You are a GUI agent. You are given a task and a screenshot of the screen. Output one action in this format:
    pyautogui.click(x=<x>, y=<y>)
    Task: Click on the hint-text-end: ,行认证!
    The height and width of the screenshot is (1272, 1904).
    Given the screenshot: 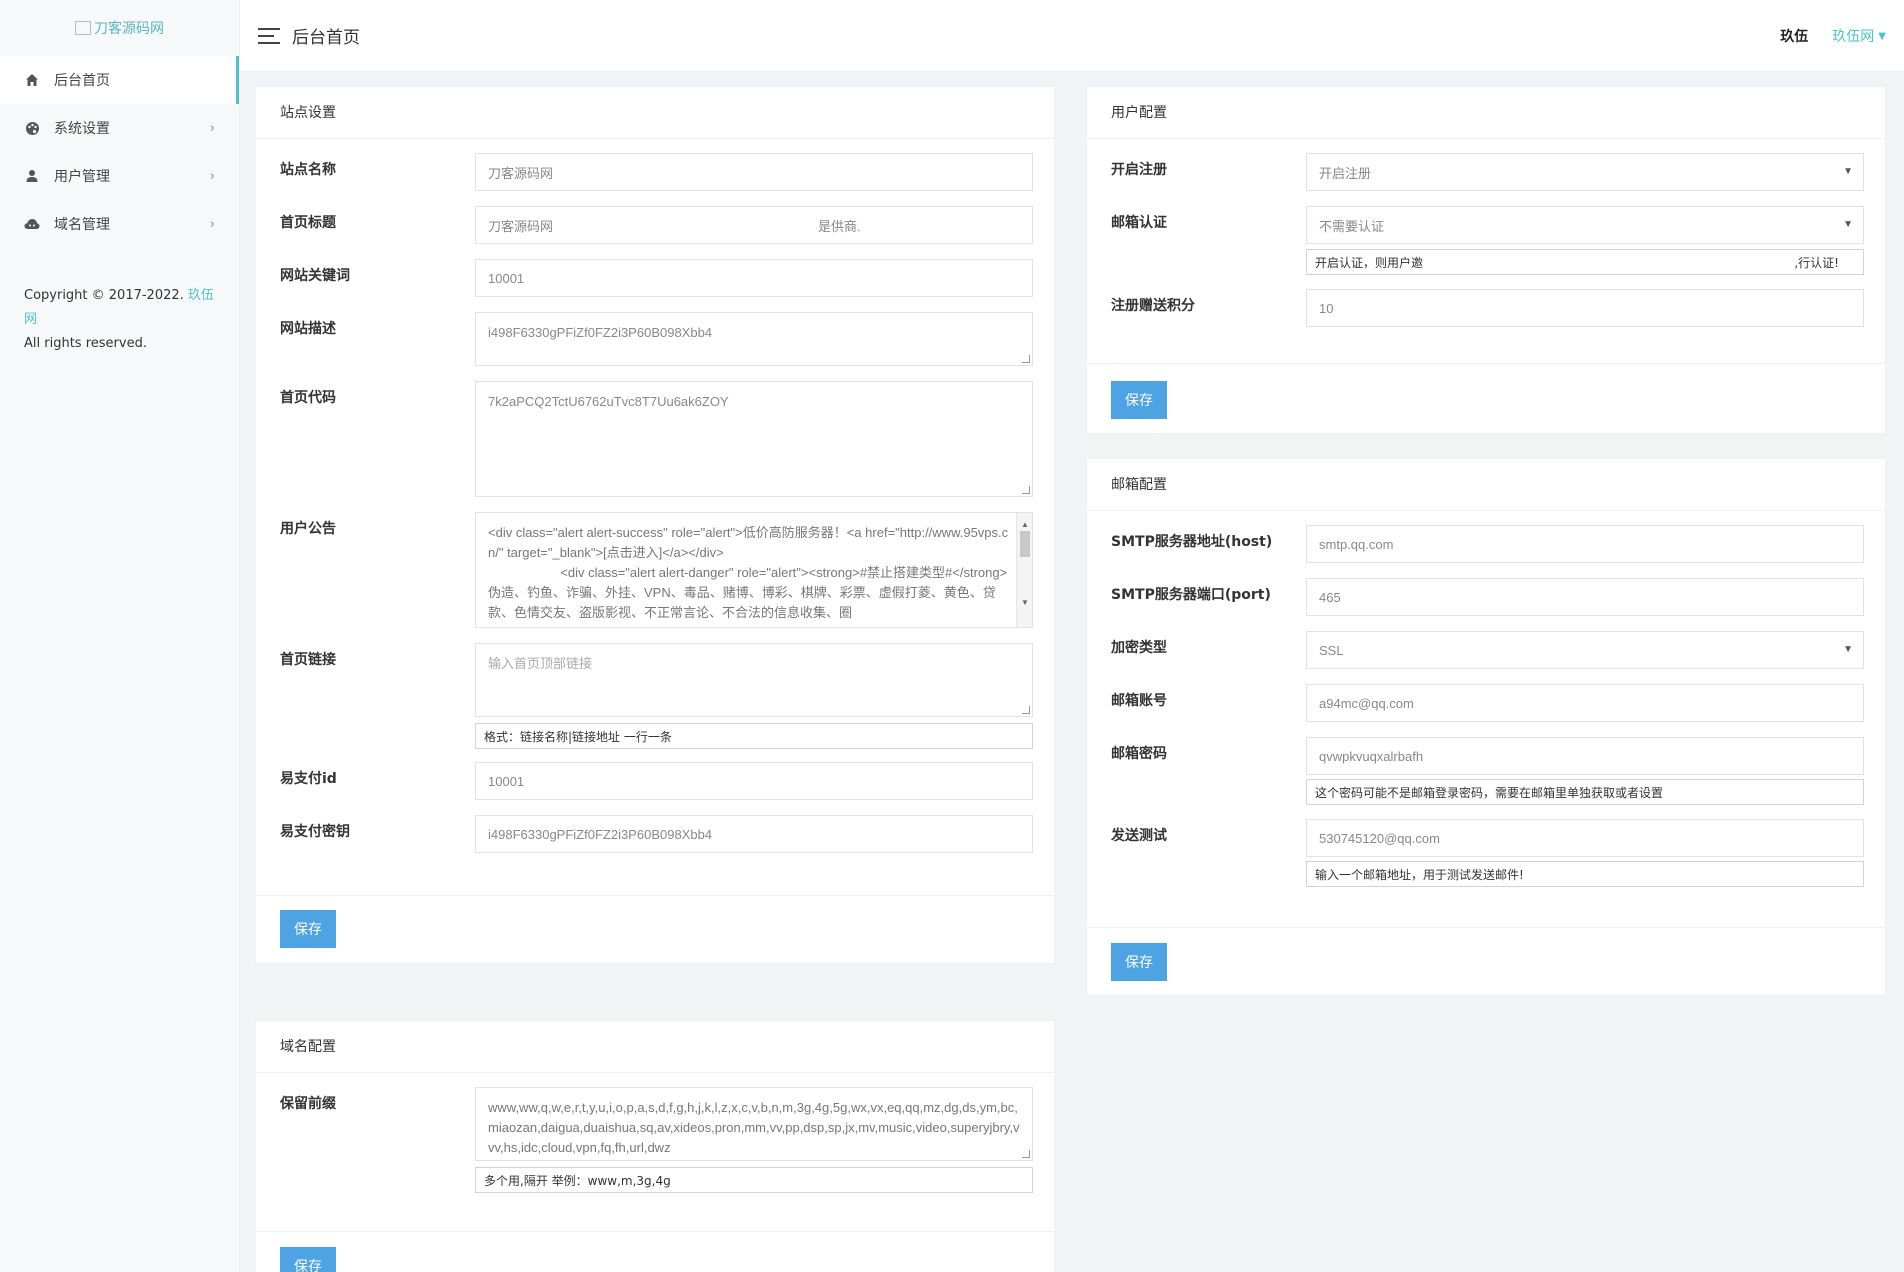 What is the action you would take?
    pyautogui.click(x=1816, y=262)
    